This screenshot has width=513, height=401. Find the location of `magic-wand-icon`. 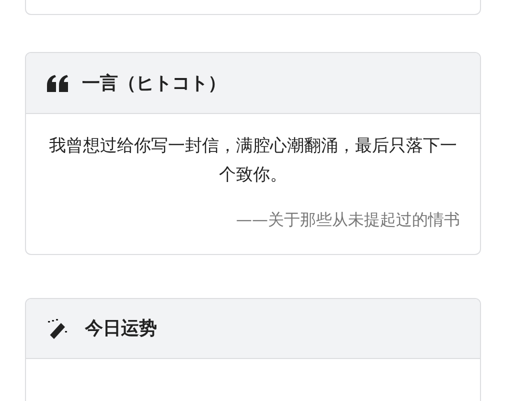

magic-wand-icon is located at coordinates (58, 328).